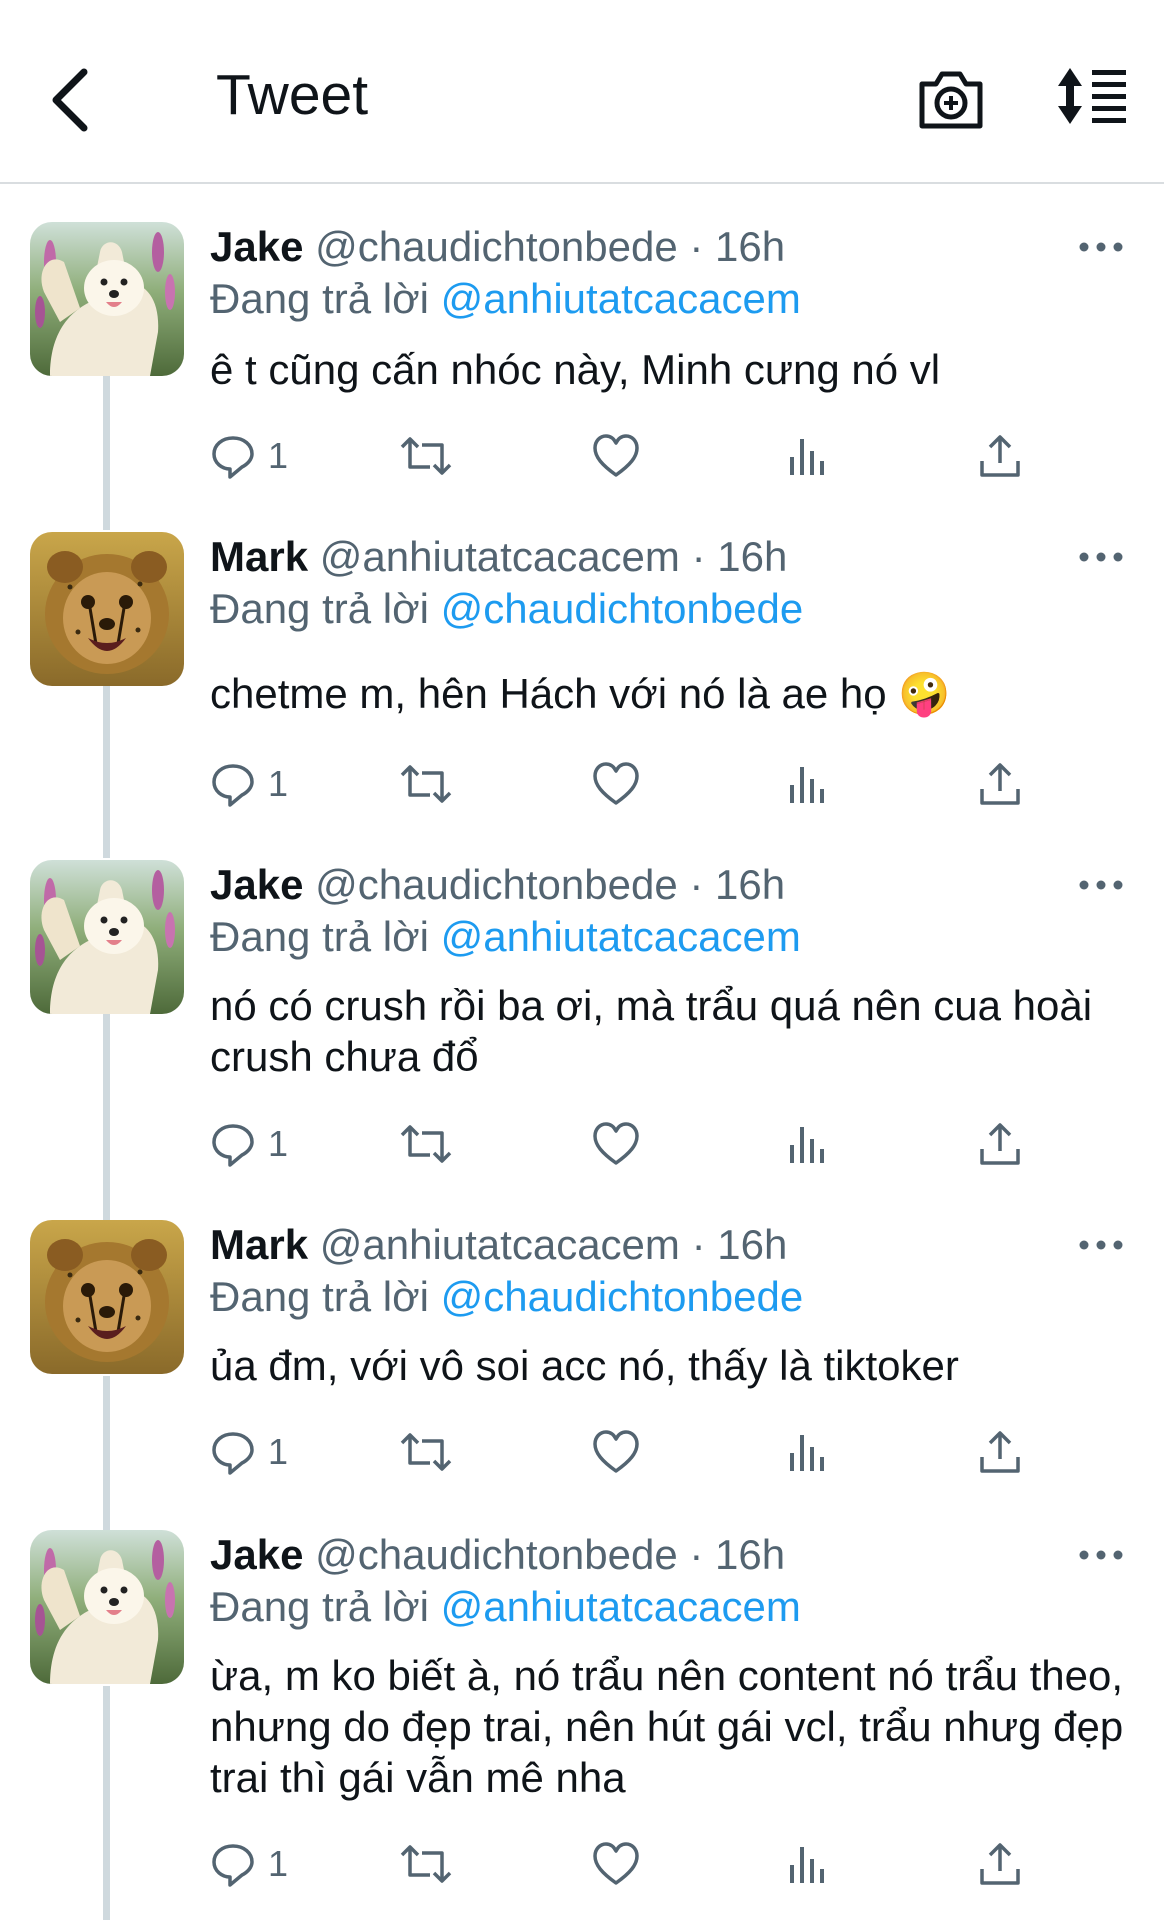  Describe the element at coordinates (575, 369) in the screenshot. I see `tweet-text: ê t cũng cấn nhóc này, Minh cưng nó vl` at that location.